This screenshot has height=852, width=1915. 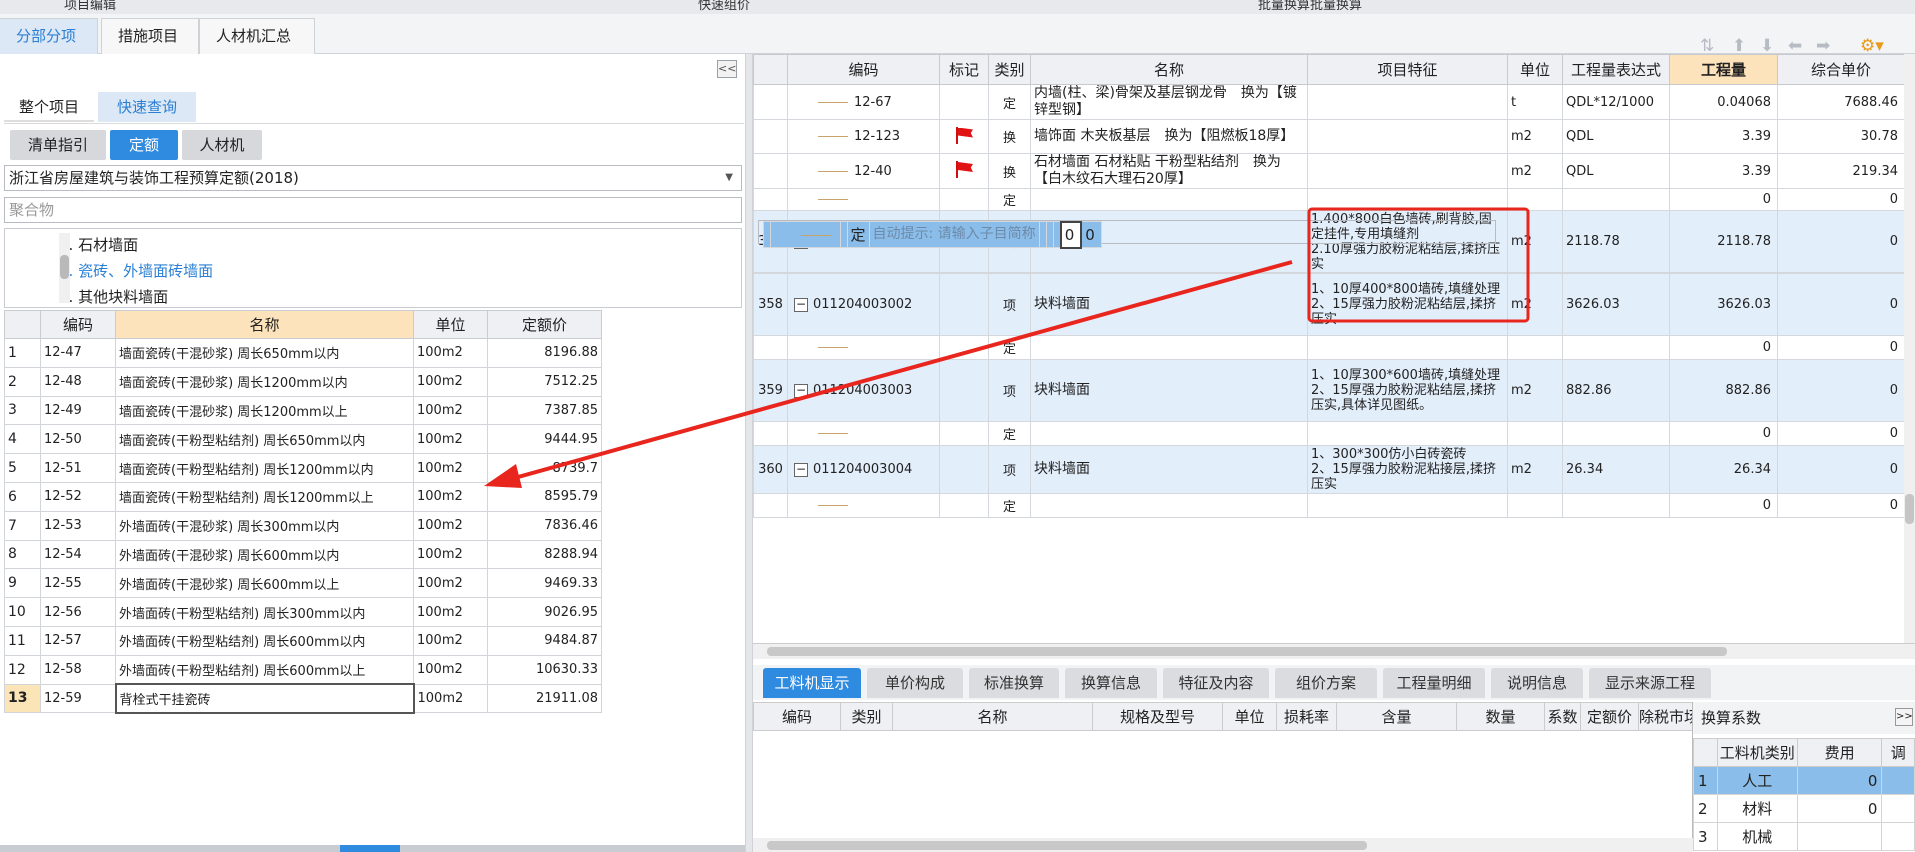 What do you see at coordinates (150, 36) in the screenshot?
I see `tab-measures: 措施项目` at bounding box center [150, 36].